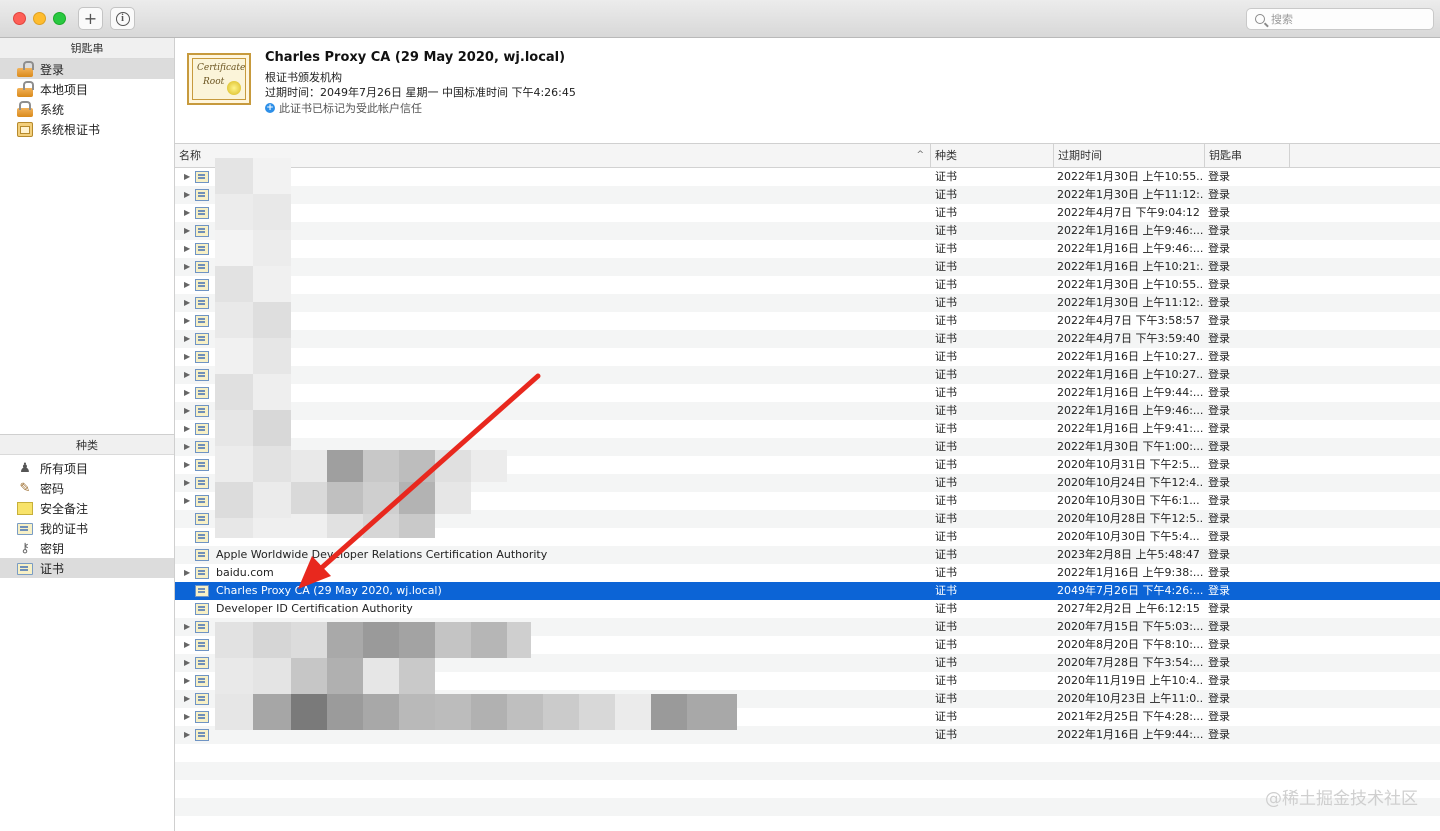 The image size is (1440, 831). I want to click on sort-ascending-icon: ^, so click(920, 155).